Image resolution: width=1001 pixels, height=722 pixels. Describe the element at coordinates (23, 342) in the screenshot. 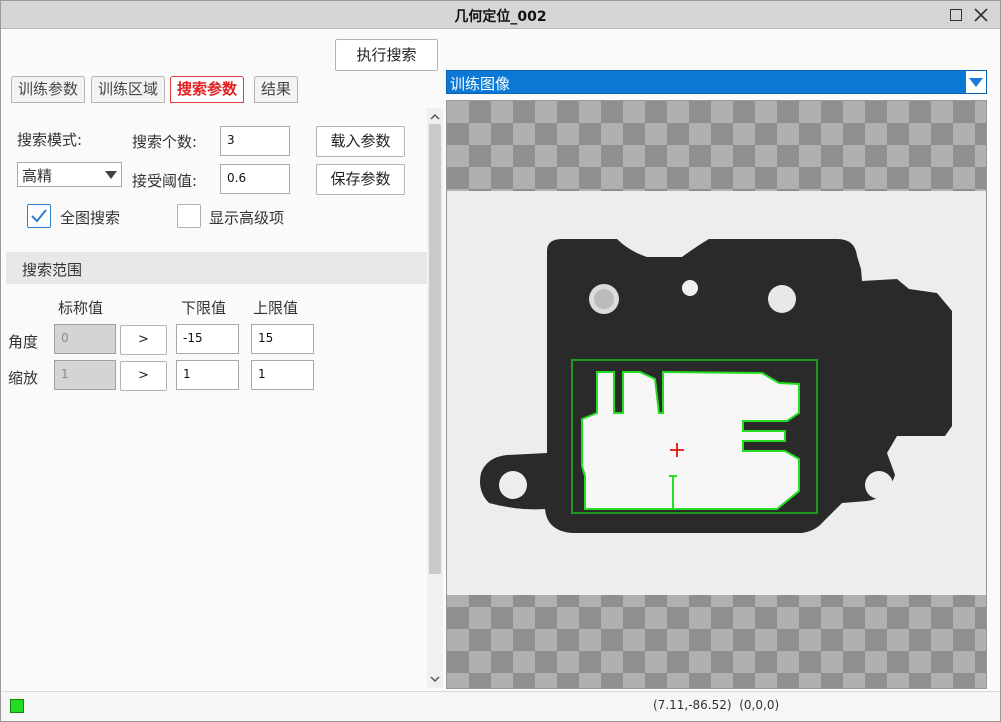

I see `angle-label: 角度` at that location.